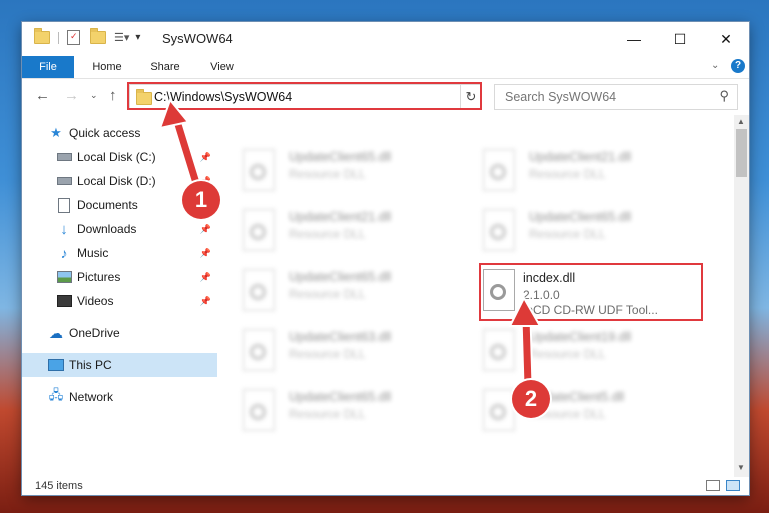 Image resolution: width=769 pixels, height=513 pixels. I want to click on scroll-down-icon: ▼, so click(741, 467).